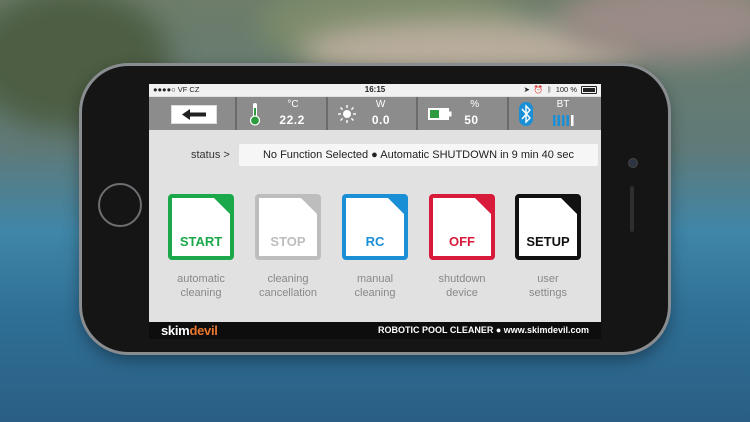 Image resolution: width=750 pixels, height=422 pixels. What do you see at coordinates (255, 114) in the screenshot?
I see `thermometer-icon` at bounding box center [255, 114].